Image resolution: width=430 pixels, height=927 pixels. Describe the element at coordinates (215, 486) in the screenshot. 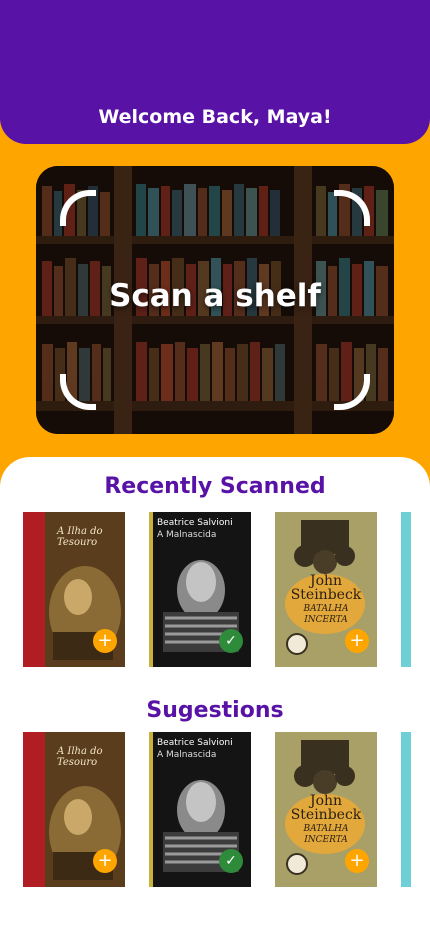

I see `recently-scanned-title: Recently Scanned` at that location.